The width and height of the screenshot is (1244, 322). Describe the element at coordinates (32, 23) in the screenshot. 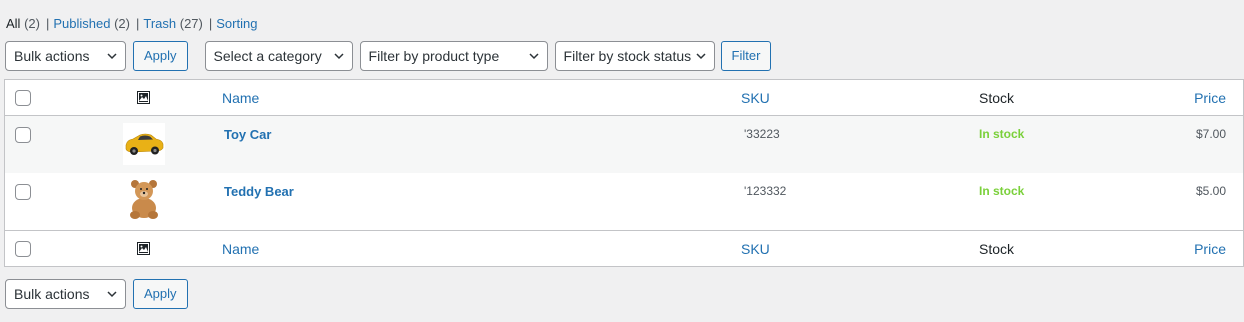

I see `status-count-all: (2)` at that location.